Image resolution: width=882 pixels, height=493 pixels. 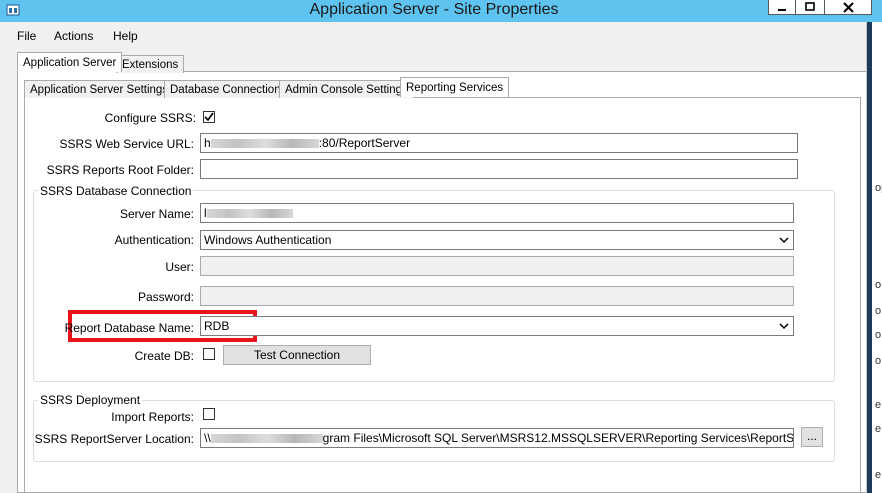 I want to click on server-name-label: Server Name:, so click(x=156, y=214).